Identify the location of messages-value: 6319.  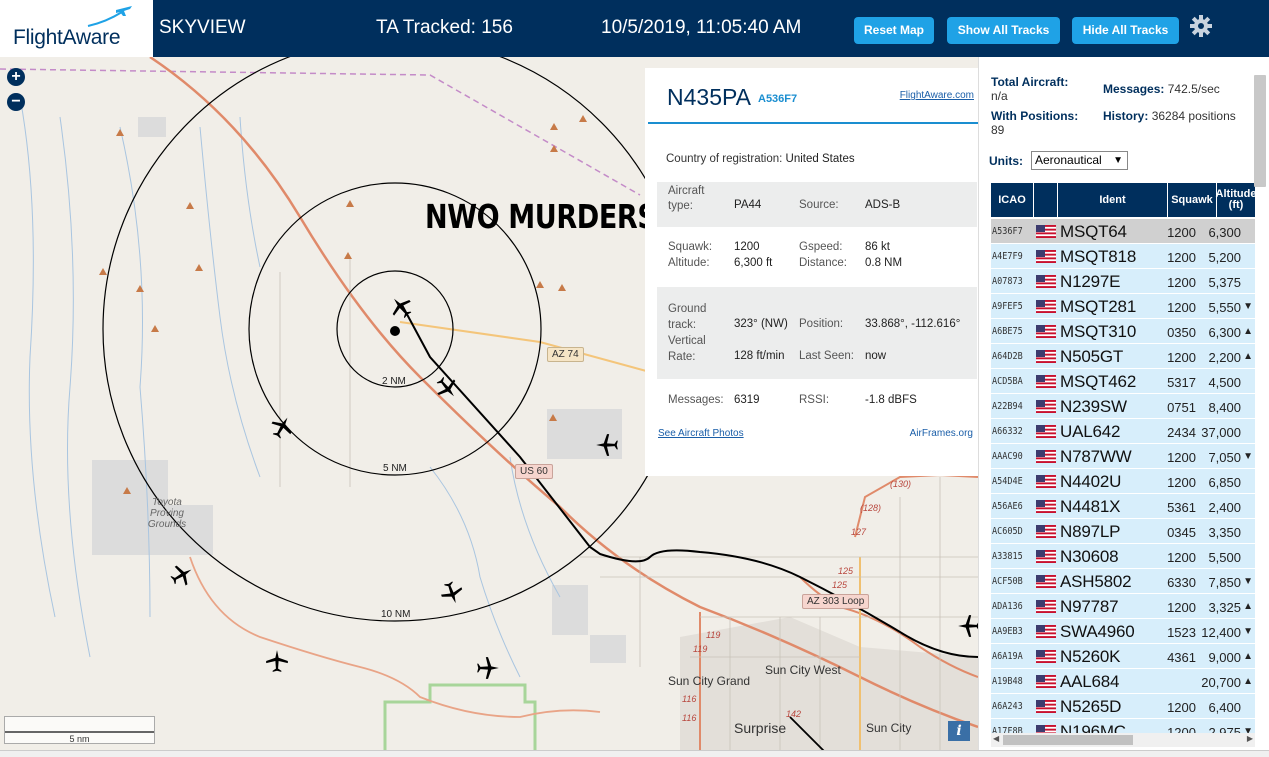
(747, 400).